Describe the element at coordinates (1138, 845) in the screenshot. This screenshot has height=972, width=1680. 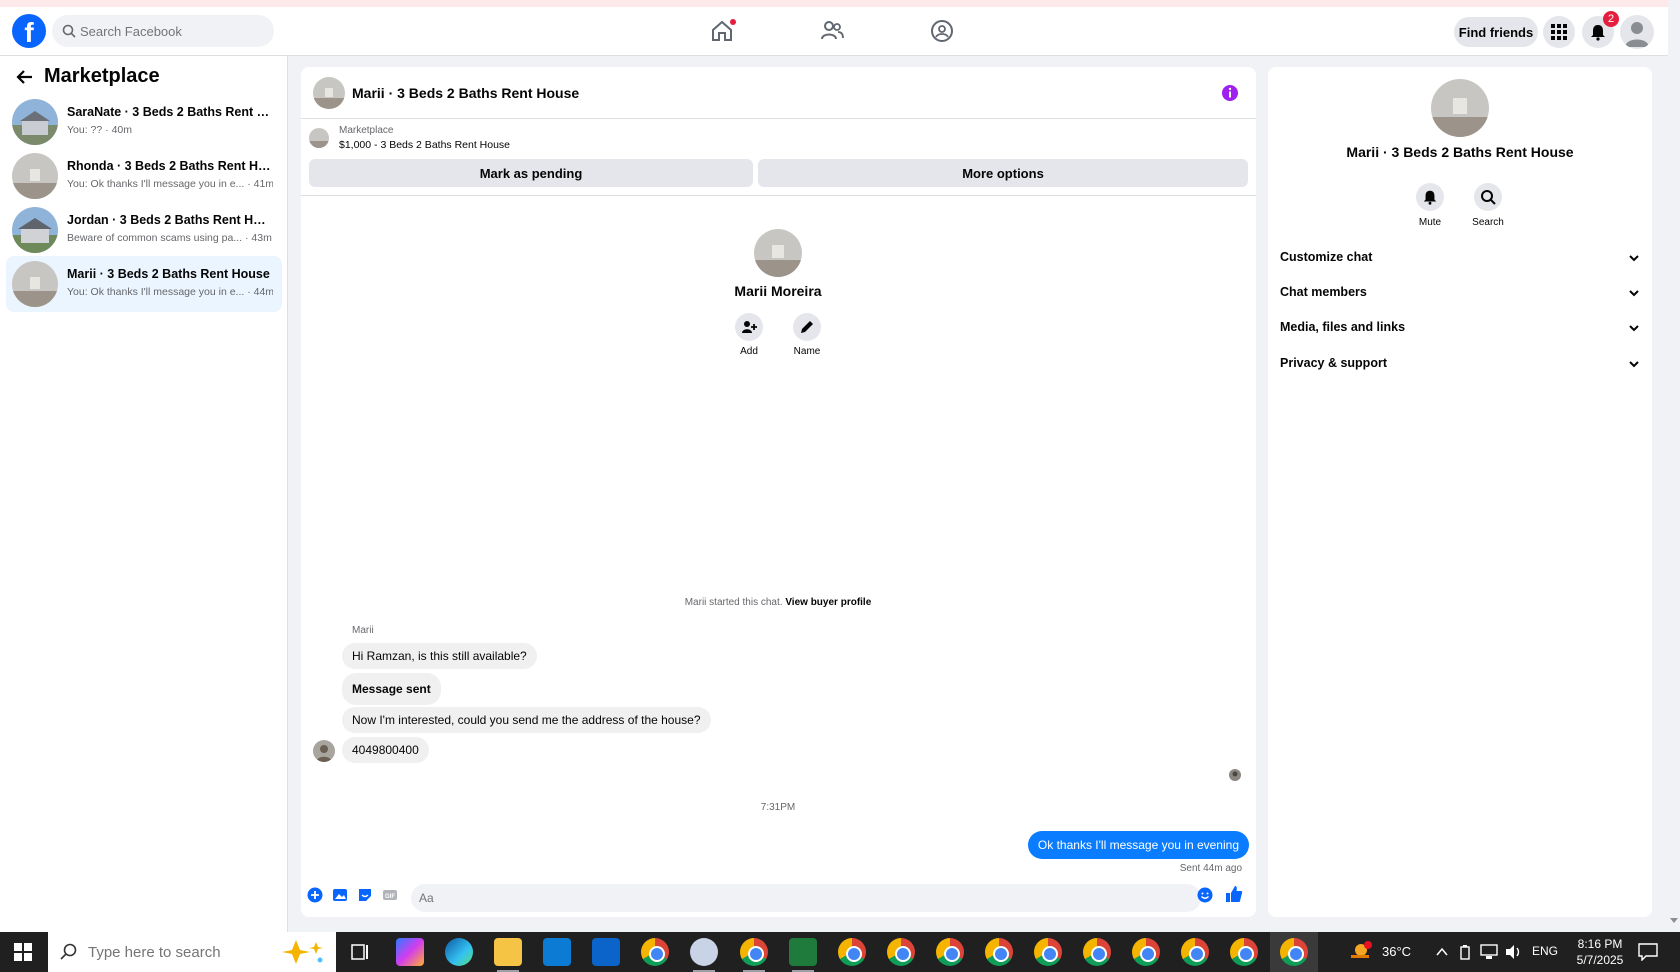
I see `outgoing-message: Ok thanks I'll message you in evening` at that location.